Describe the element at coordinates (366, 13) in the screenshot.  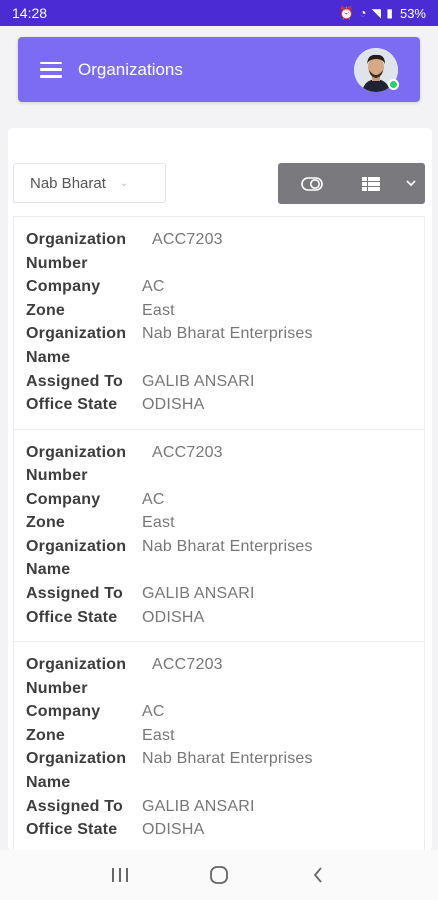
I see `system-icons: ⏰ ◔ ◥ ▮` at that location.